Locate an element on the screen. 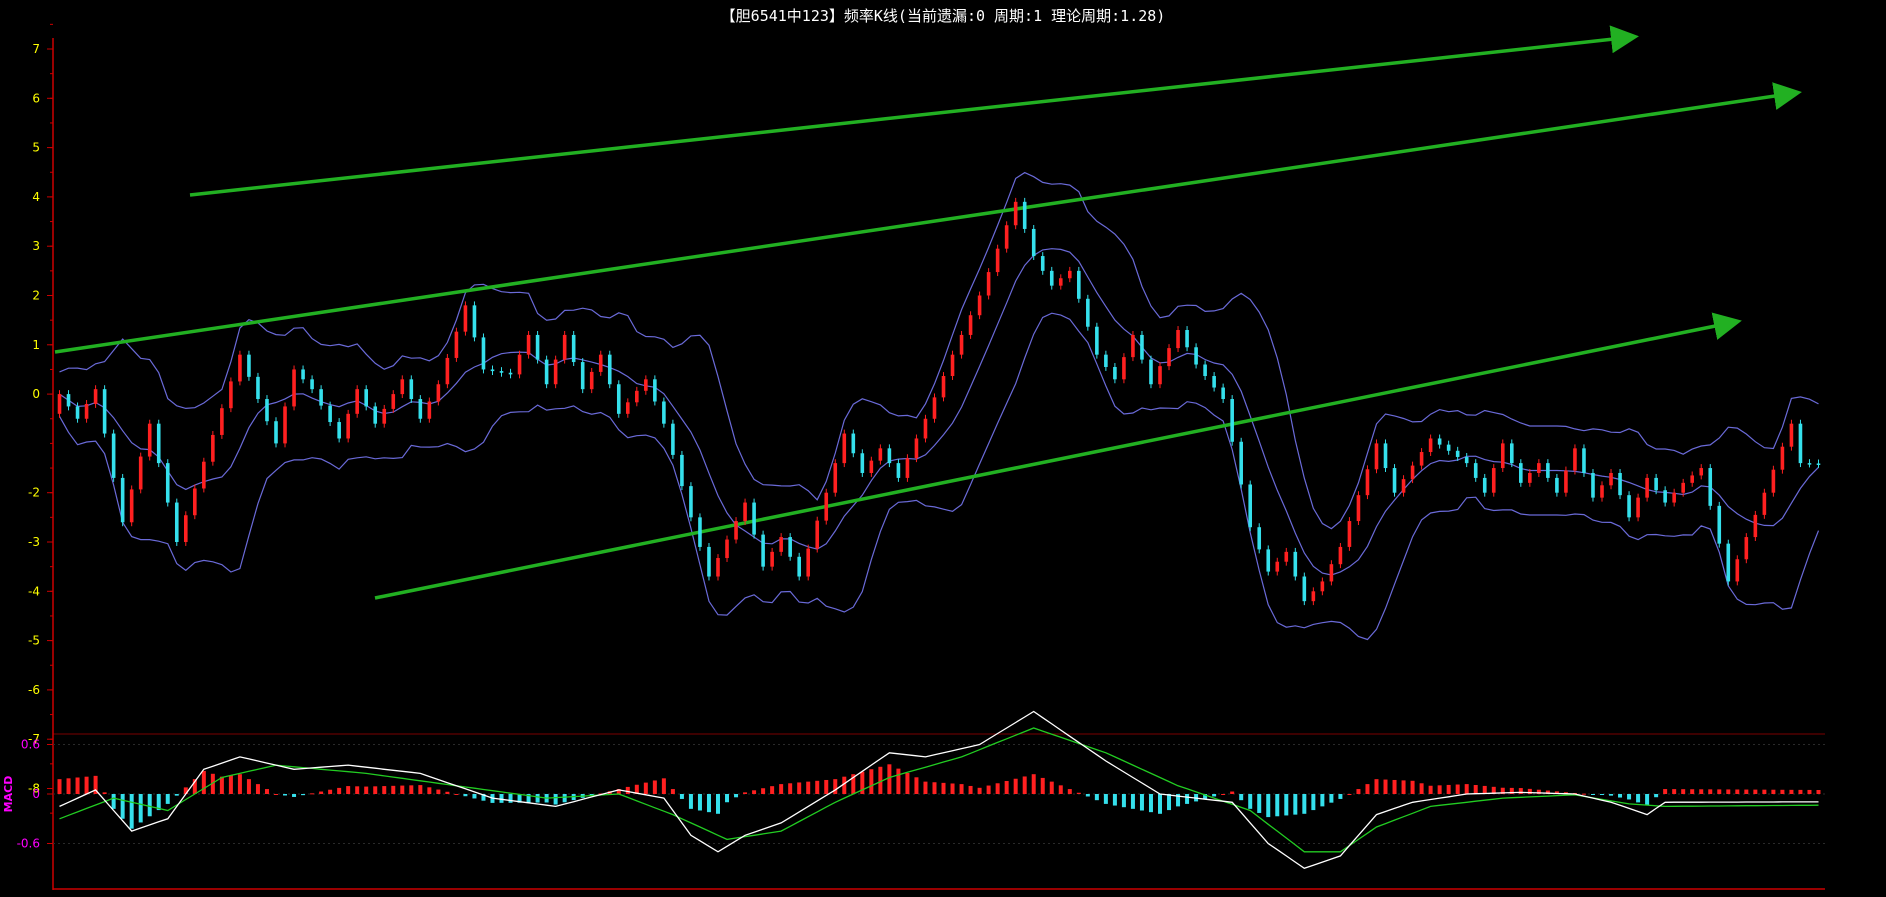  y-tick-label: -2 is located at coordinates (34, 493).